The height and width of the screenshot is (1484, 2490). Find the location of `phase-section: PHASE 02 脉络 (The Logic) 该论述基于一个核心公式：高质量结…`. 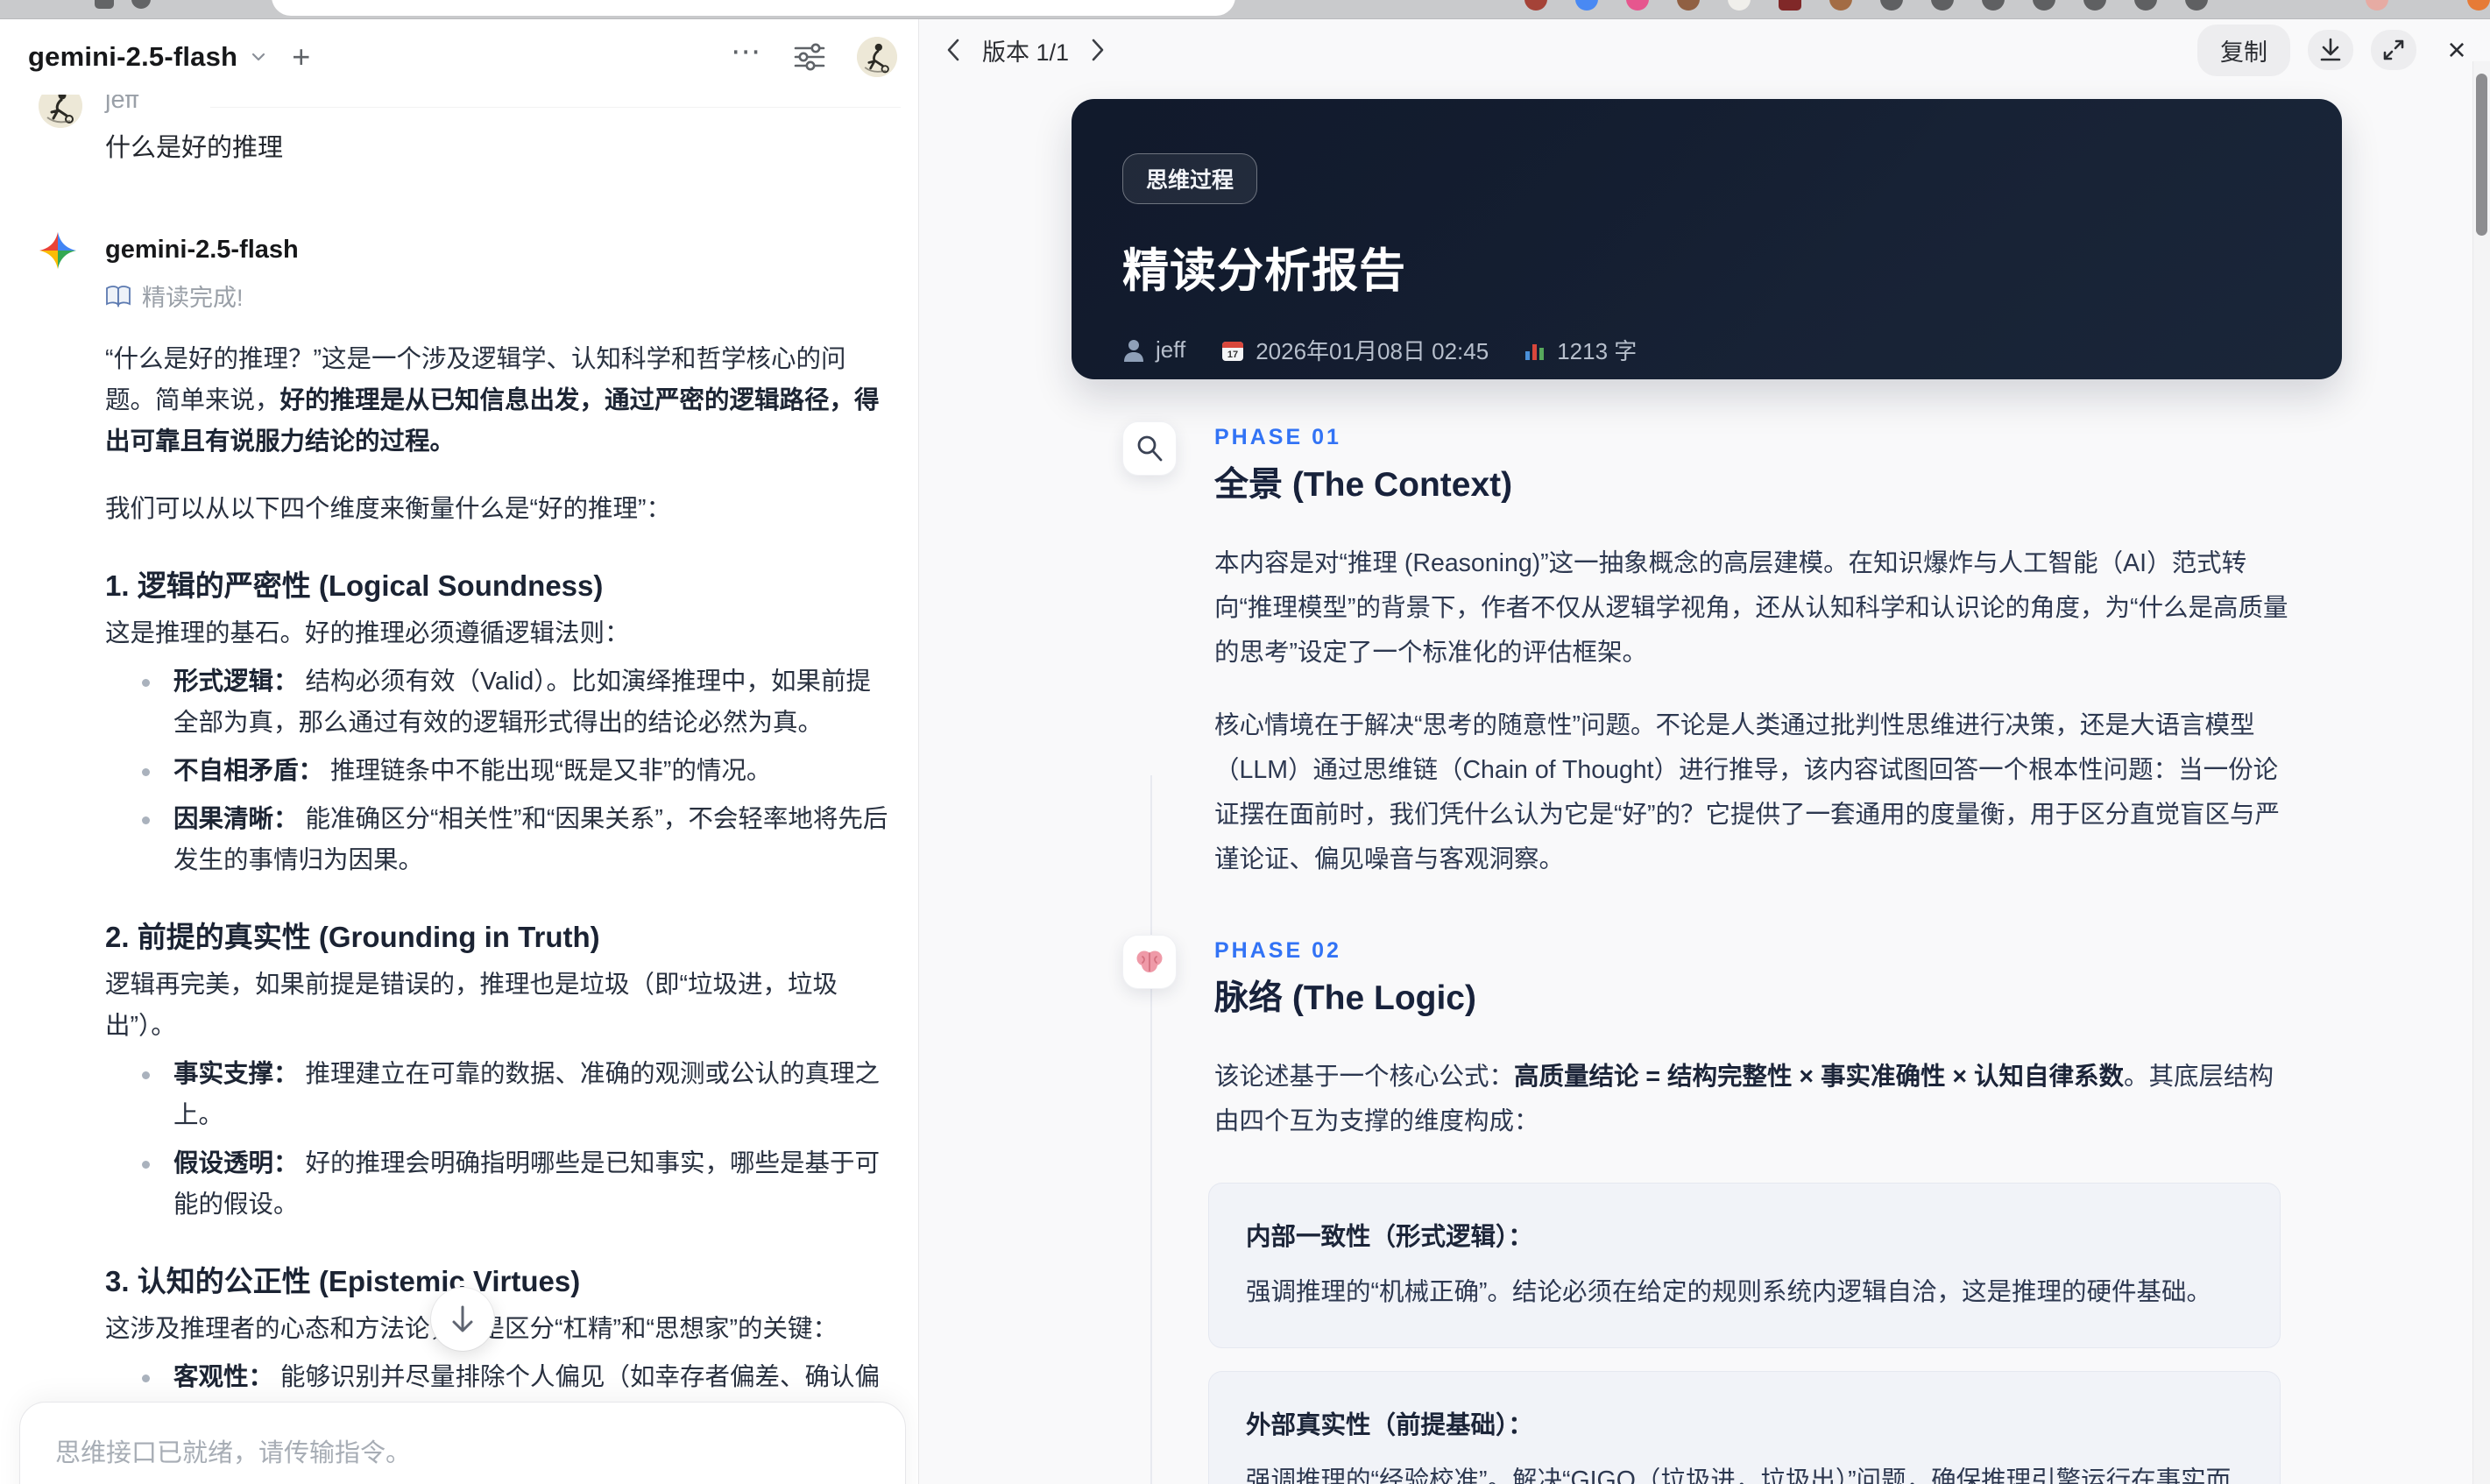

phase-section: PHASE 02 脉络 (The Logic) 该论述基于一个核心公式：高质量结… is located at coordinates (1707, 1040).